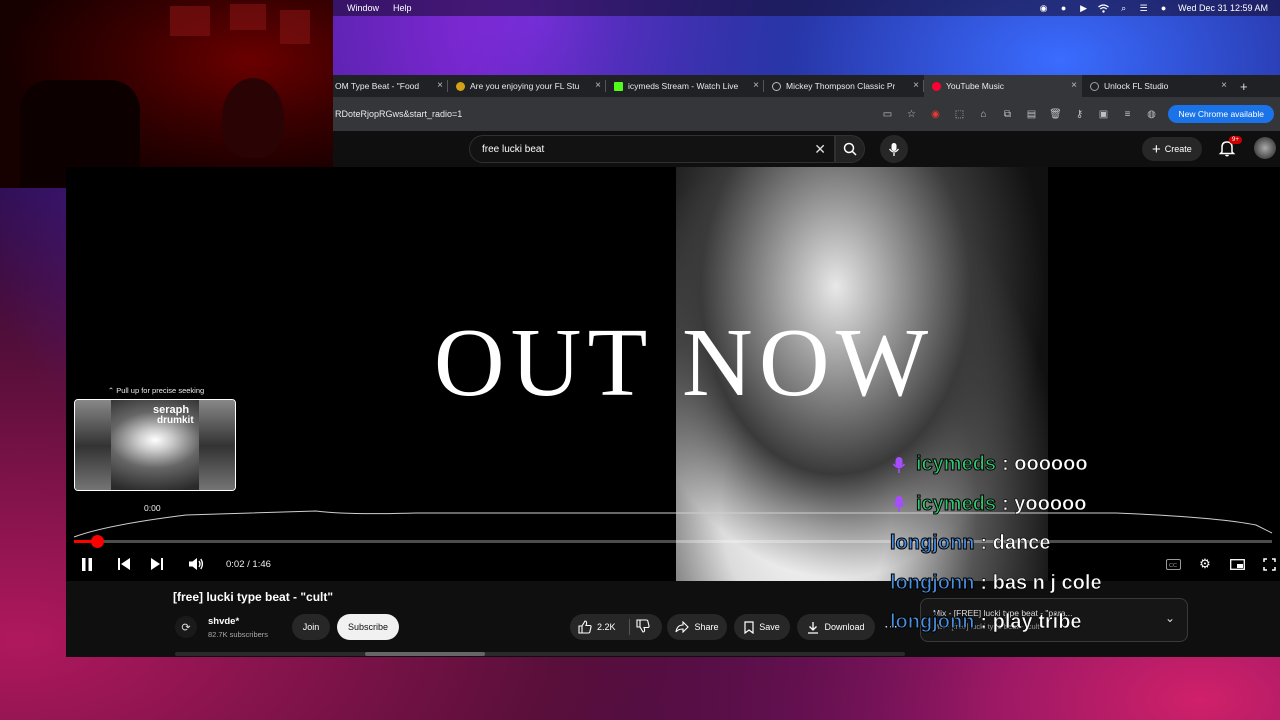 The height and width of the screenshot is (720, 1280). Describe the element at coordinates (97, 541) in the screenshot. I see `scrubber-handle` at that location.